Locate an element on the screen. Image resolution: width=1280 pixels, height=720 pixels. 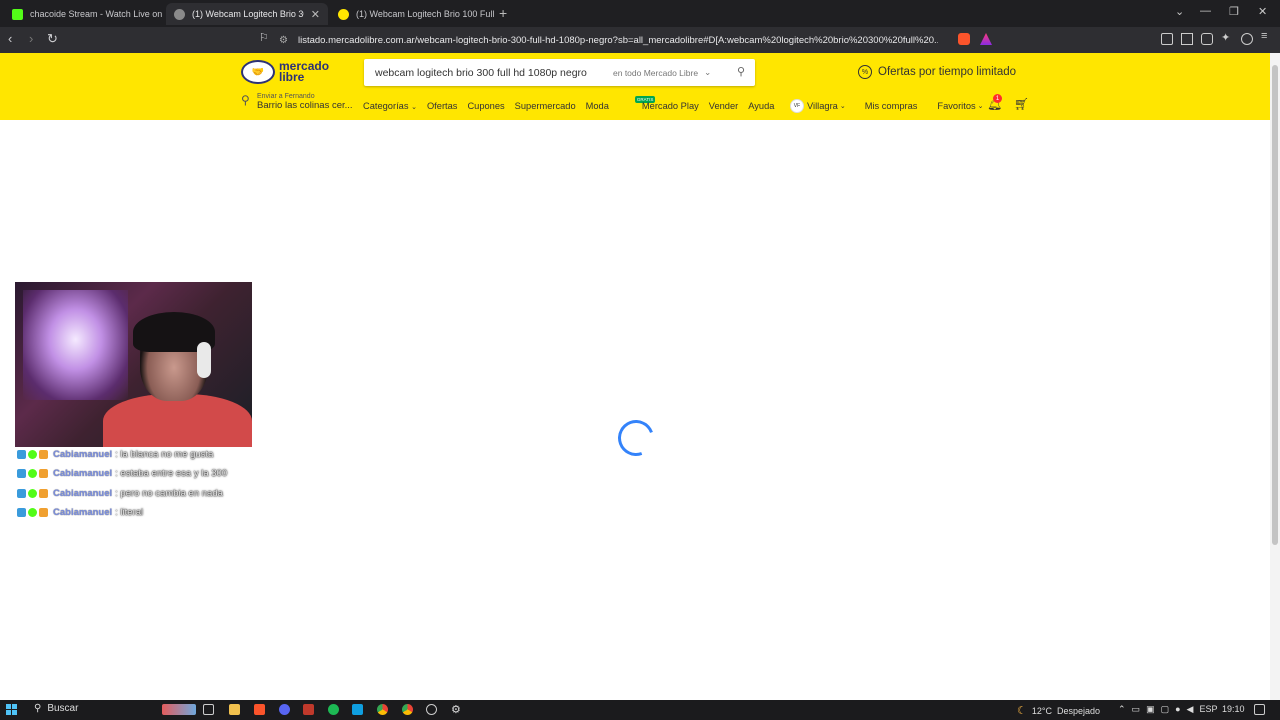
tab-list-chevron-icon: ⌄ is located at coordinates (1179, 11).